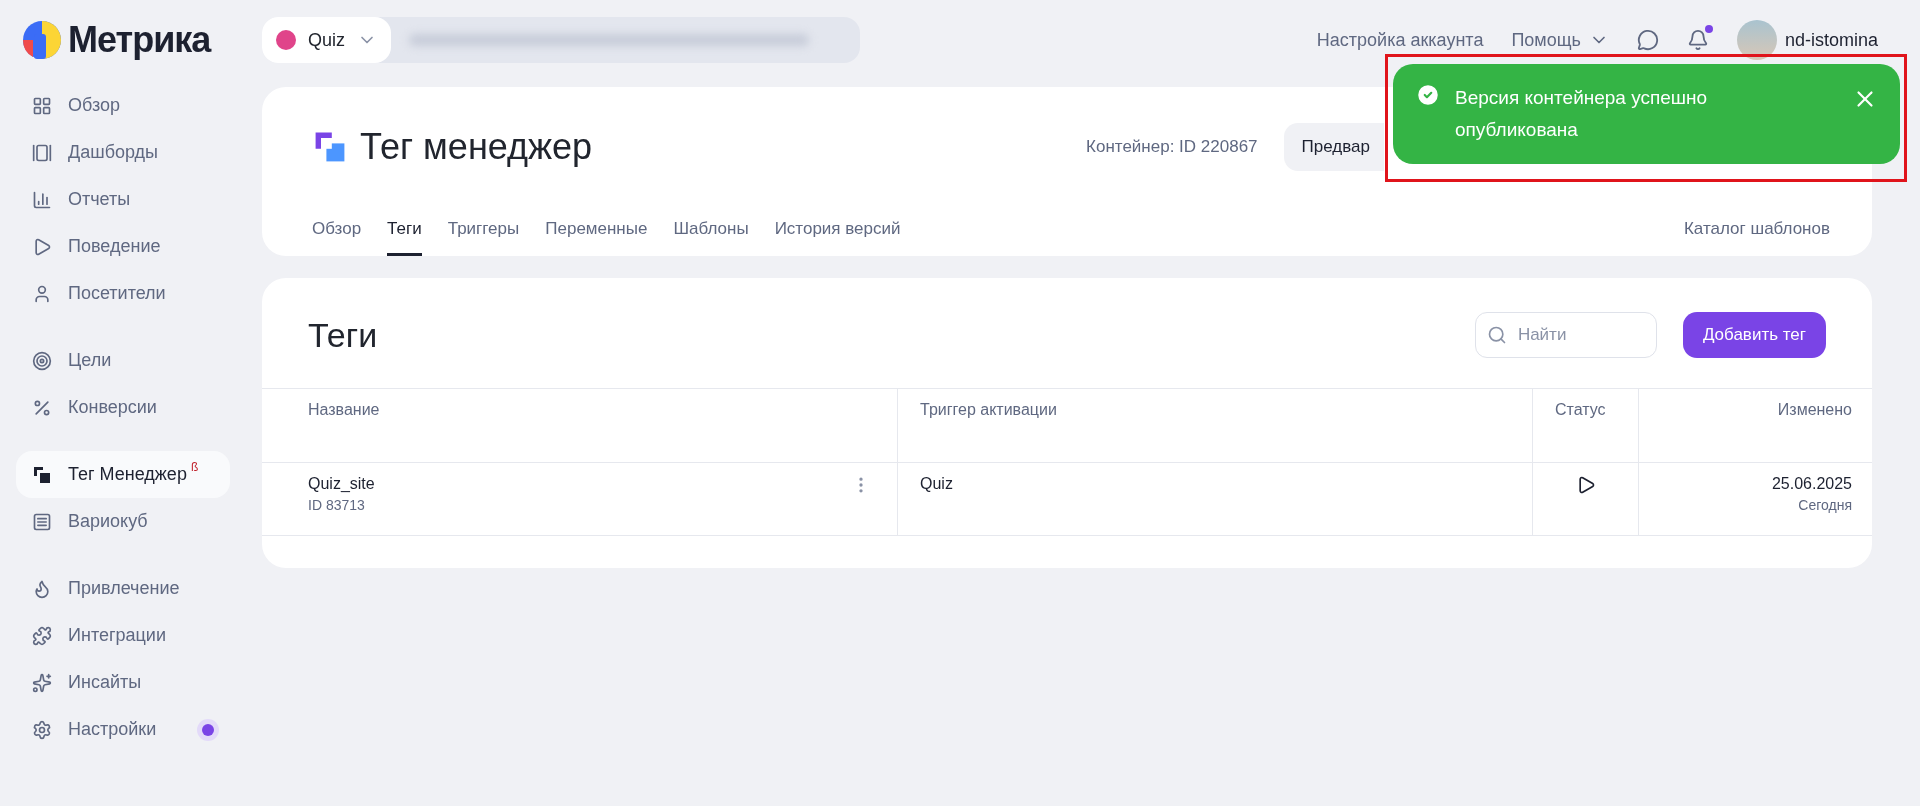 The image size is (1920, 806). What do you see at coordinates (42, 635) in the screenshot?
I see `puzzle-icon` at bounding box center [42, 635].